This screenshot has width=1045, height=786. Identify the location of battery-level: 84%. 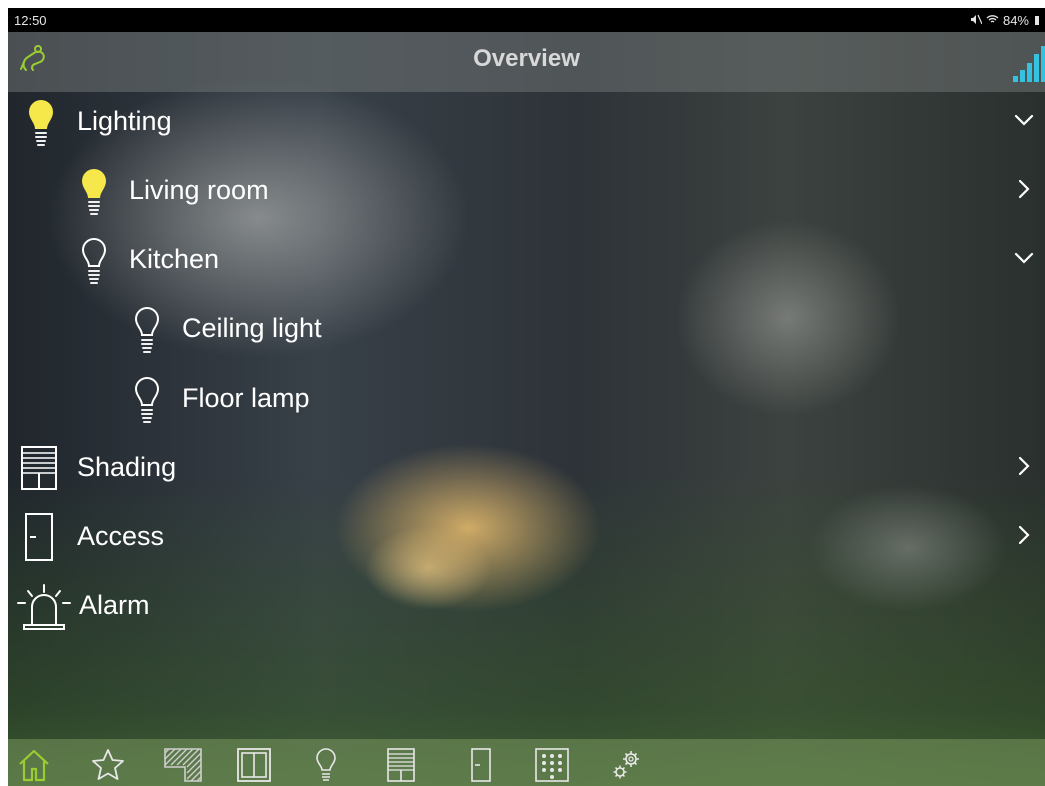
(1015, 20).